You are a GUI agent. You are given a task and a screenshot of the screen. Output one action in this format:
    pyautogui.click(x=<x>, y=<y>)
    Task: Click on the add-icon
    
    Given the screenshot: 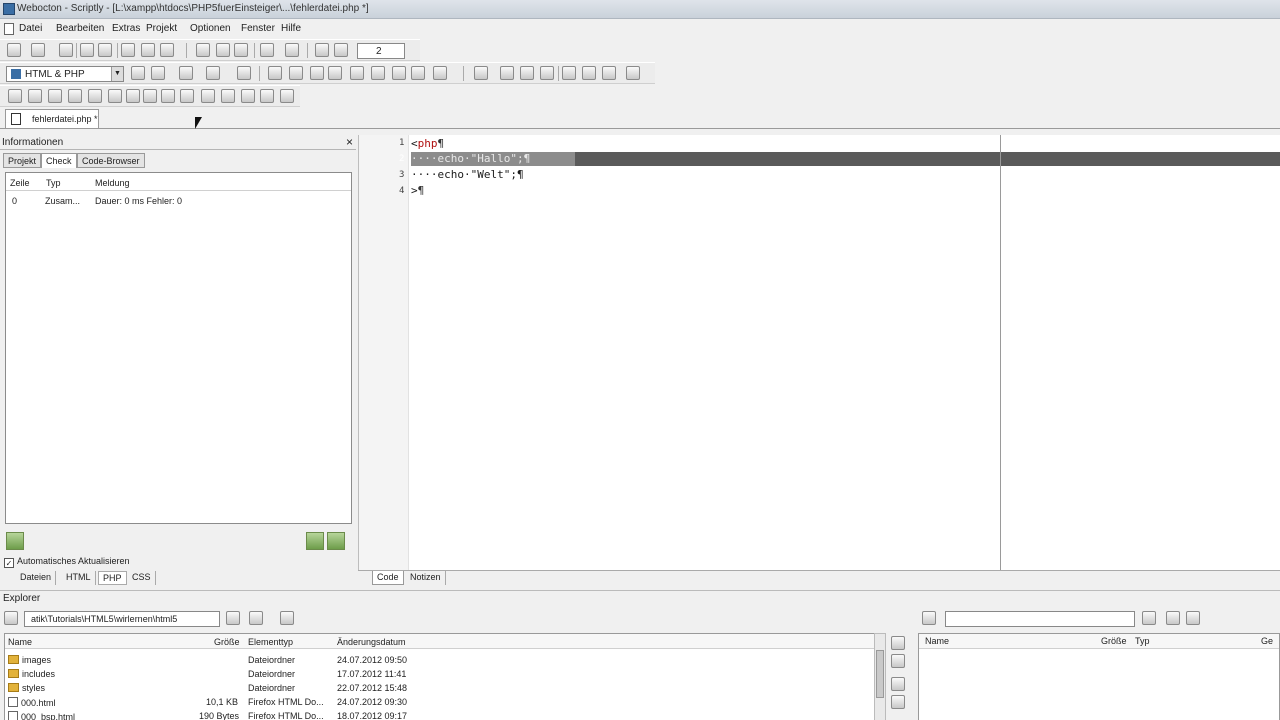 What is the action you would take?
    pyautogui.click(x=1149, y=618)
    